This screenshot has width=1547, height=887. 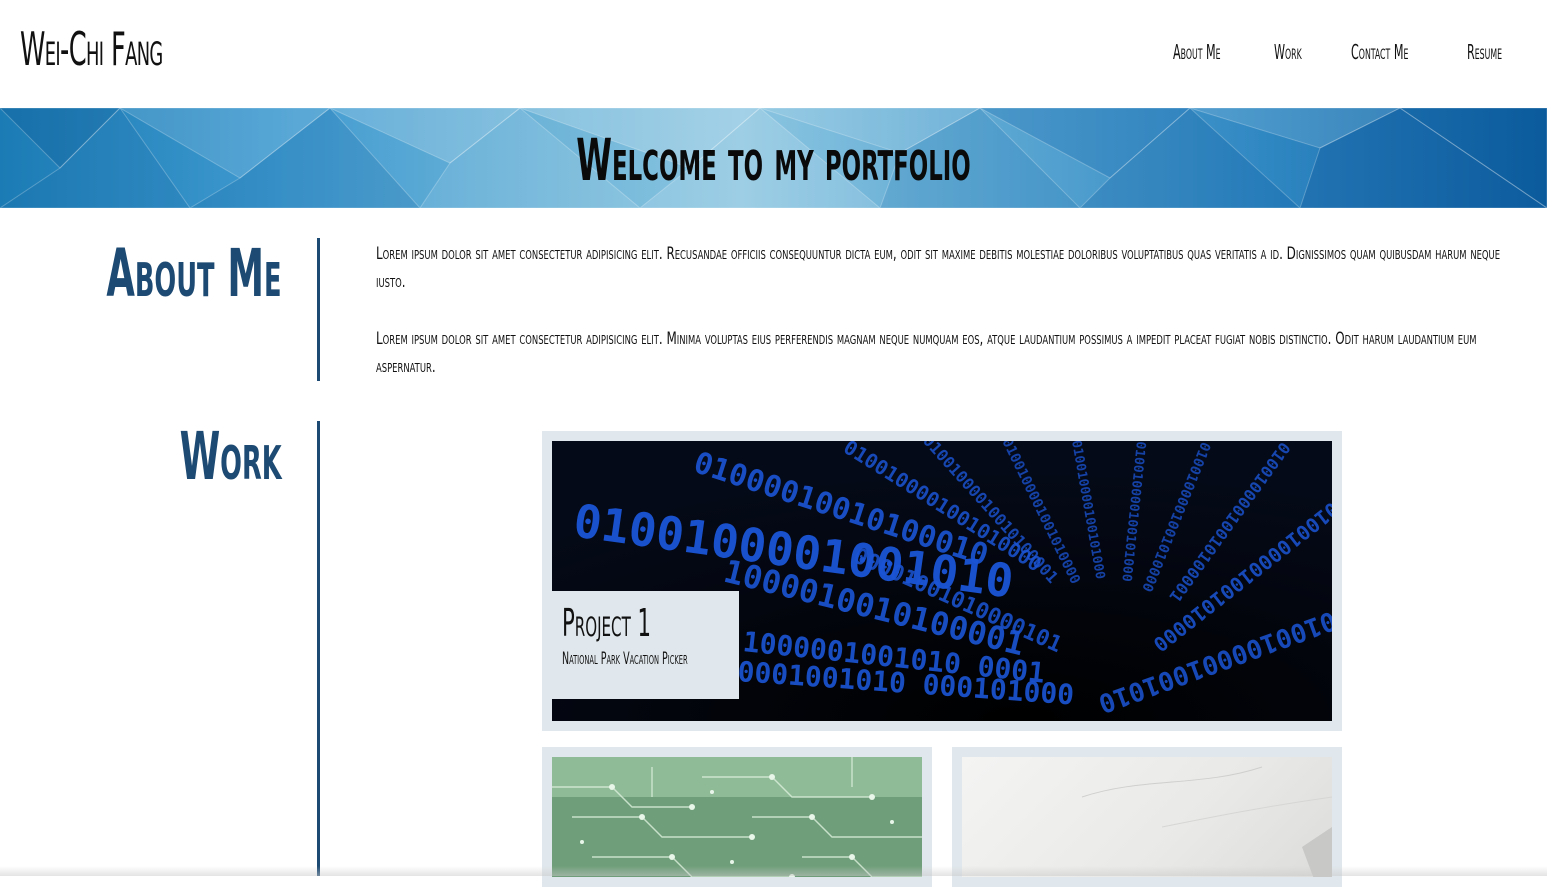 I want to click on site-brand: Wei-Chi Fang, so click(x=91, y=49).